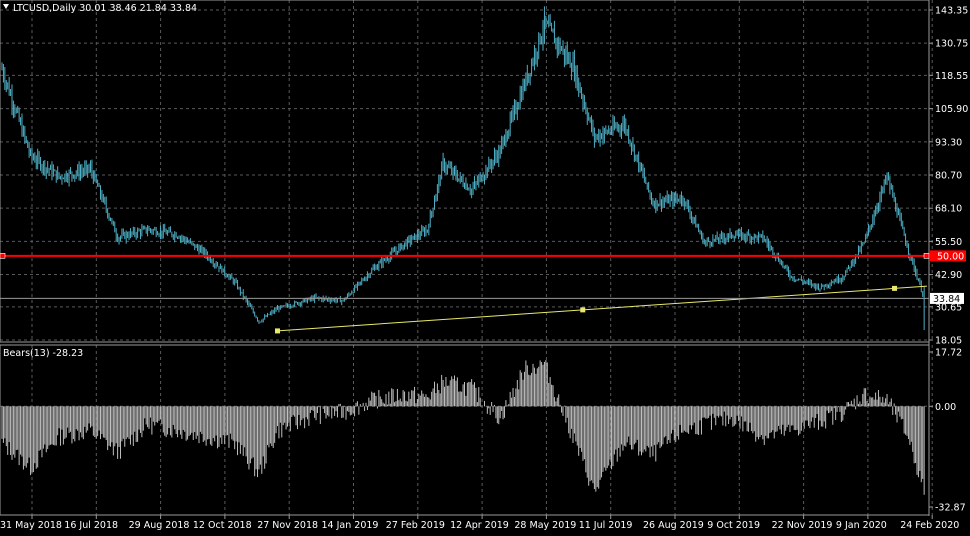 The height and width of the screenshot is (536, 970). What do you see at coordinates (951, 11) in the screenshot?
I see `price-axis-label: 143.35` at bounding box center [951, 11].